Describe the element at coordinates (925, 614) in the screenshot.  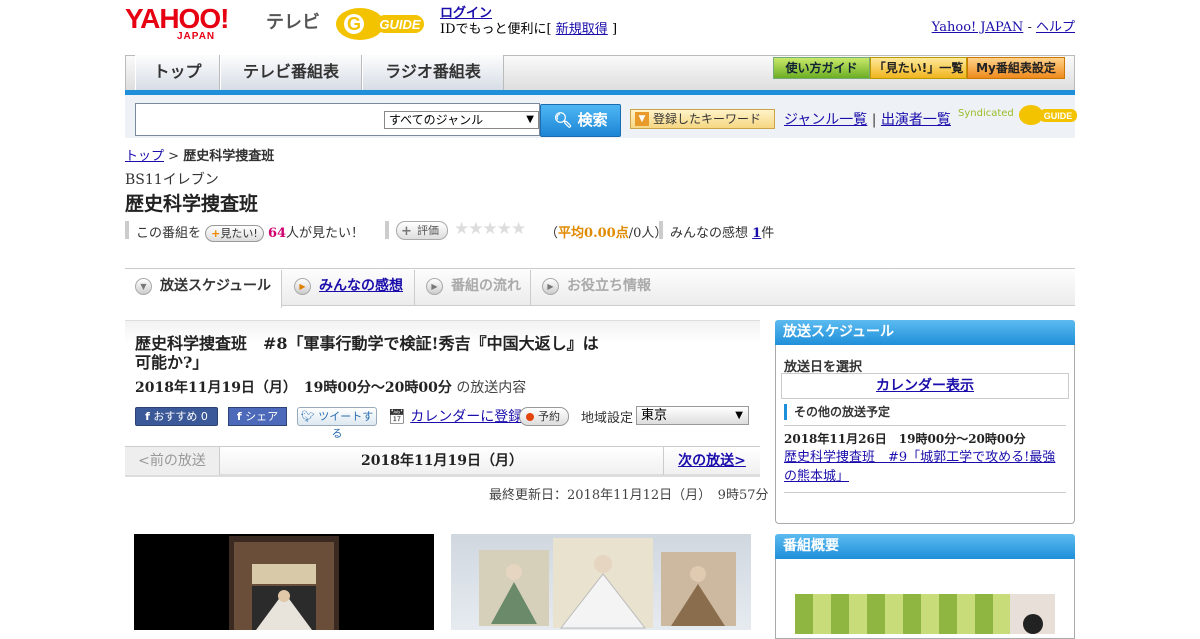
I see `summary-image` at that location.